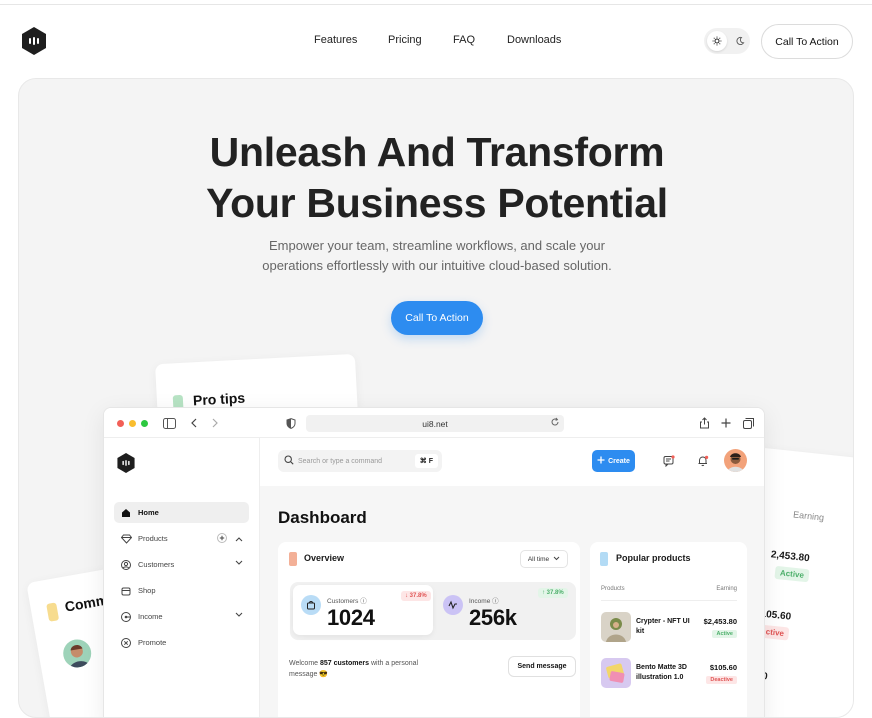 Image resolution: width=872 pixels, height=718 pixels. I want to click on time-range-select: All time, so click(544, 559).